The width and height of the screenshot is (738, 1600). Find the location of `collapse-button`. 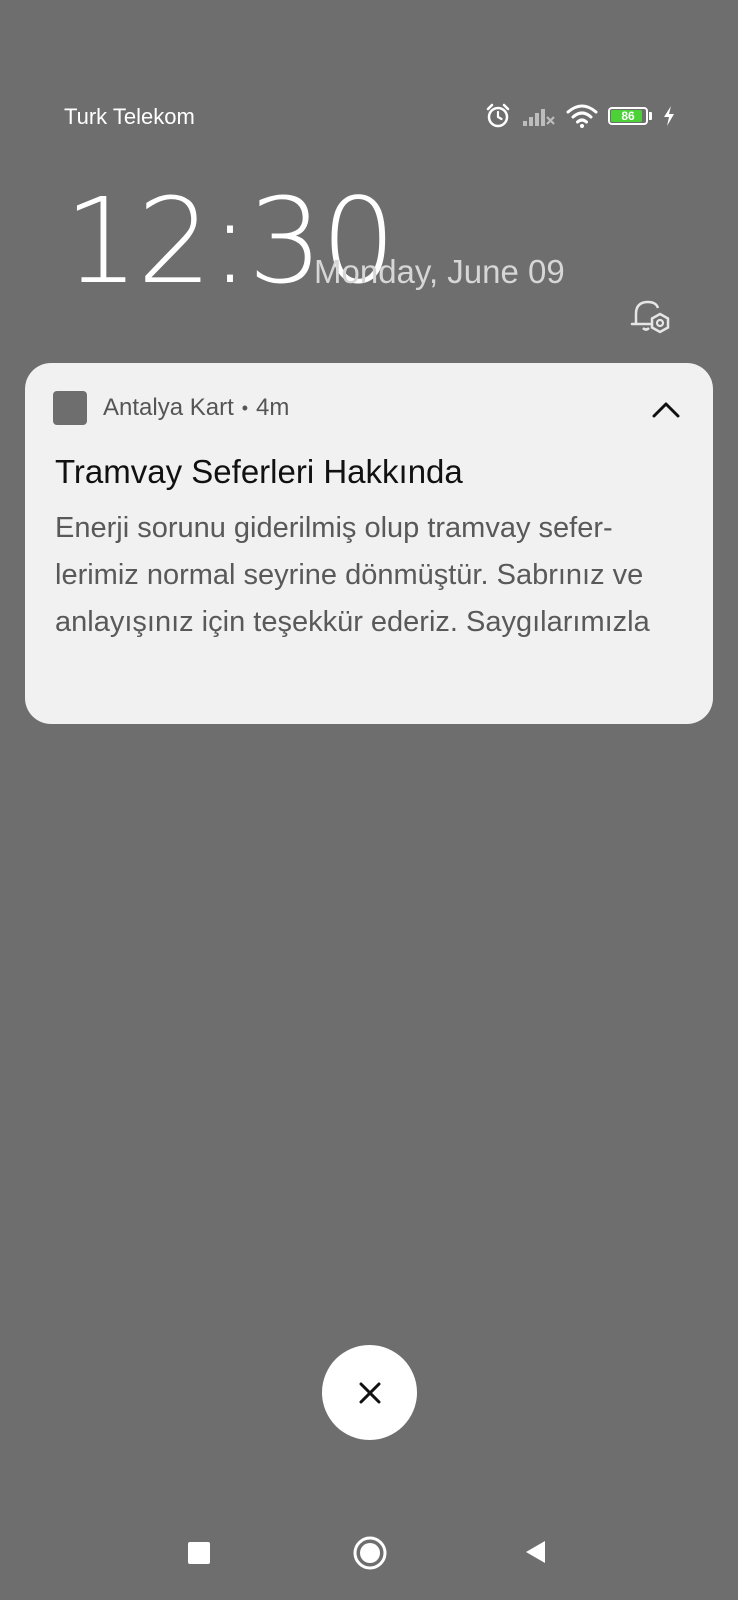

collapse-button is located at coordinates (666, 410).